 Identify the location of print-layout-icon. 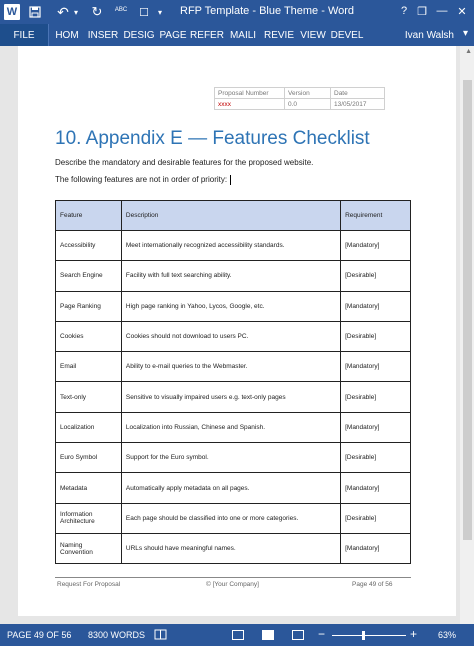
(268, 635).